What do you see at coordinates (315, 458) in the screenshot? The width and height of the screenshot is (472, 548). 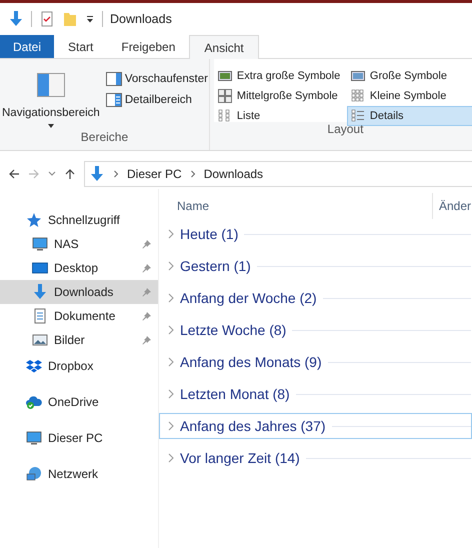 I see `group-header: Vor langer Zeit (14)` at bounding box center [315, 458].